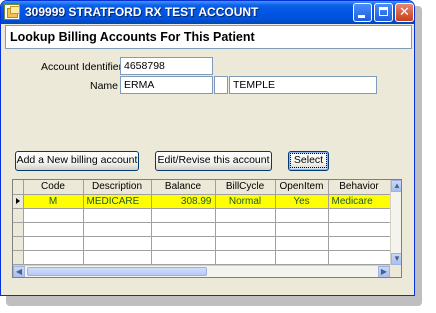  What do you see at coordinates (117, 201) in the screenshot?
I see `cell-description: MEDICARE` at bounding box center [117, 201].